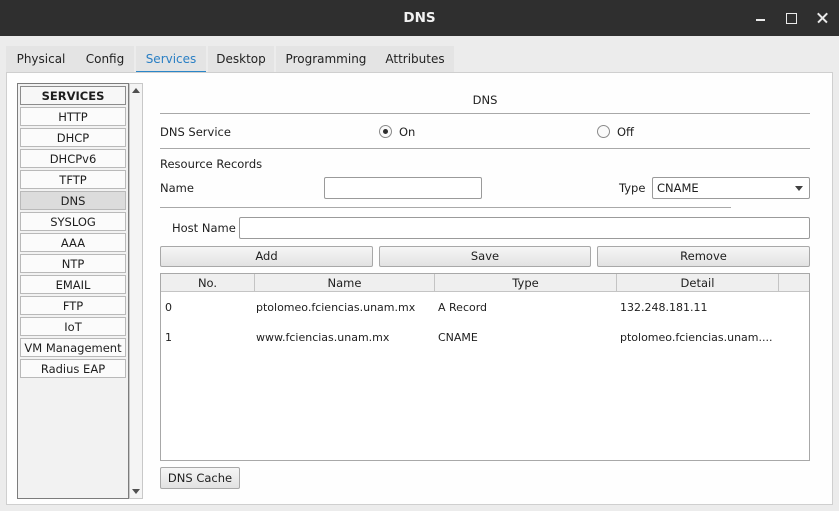 This screenshot has width=839, height=511. What do you see at coordinates (171, 60) in the screenshot?
I see `tab-services: Services` at bounding box center [171, 60].